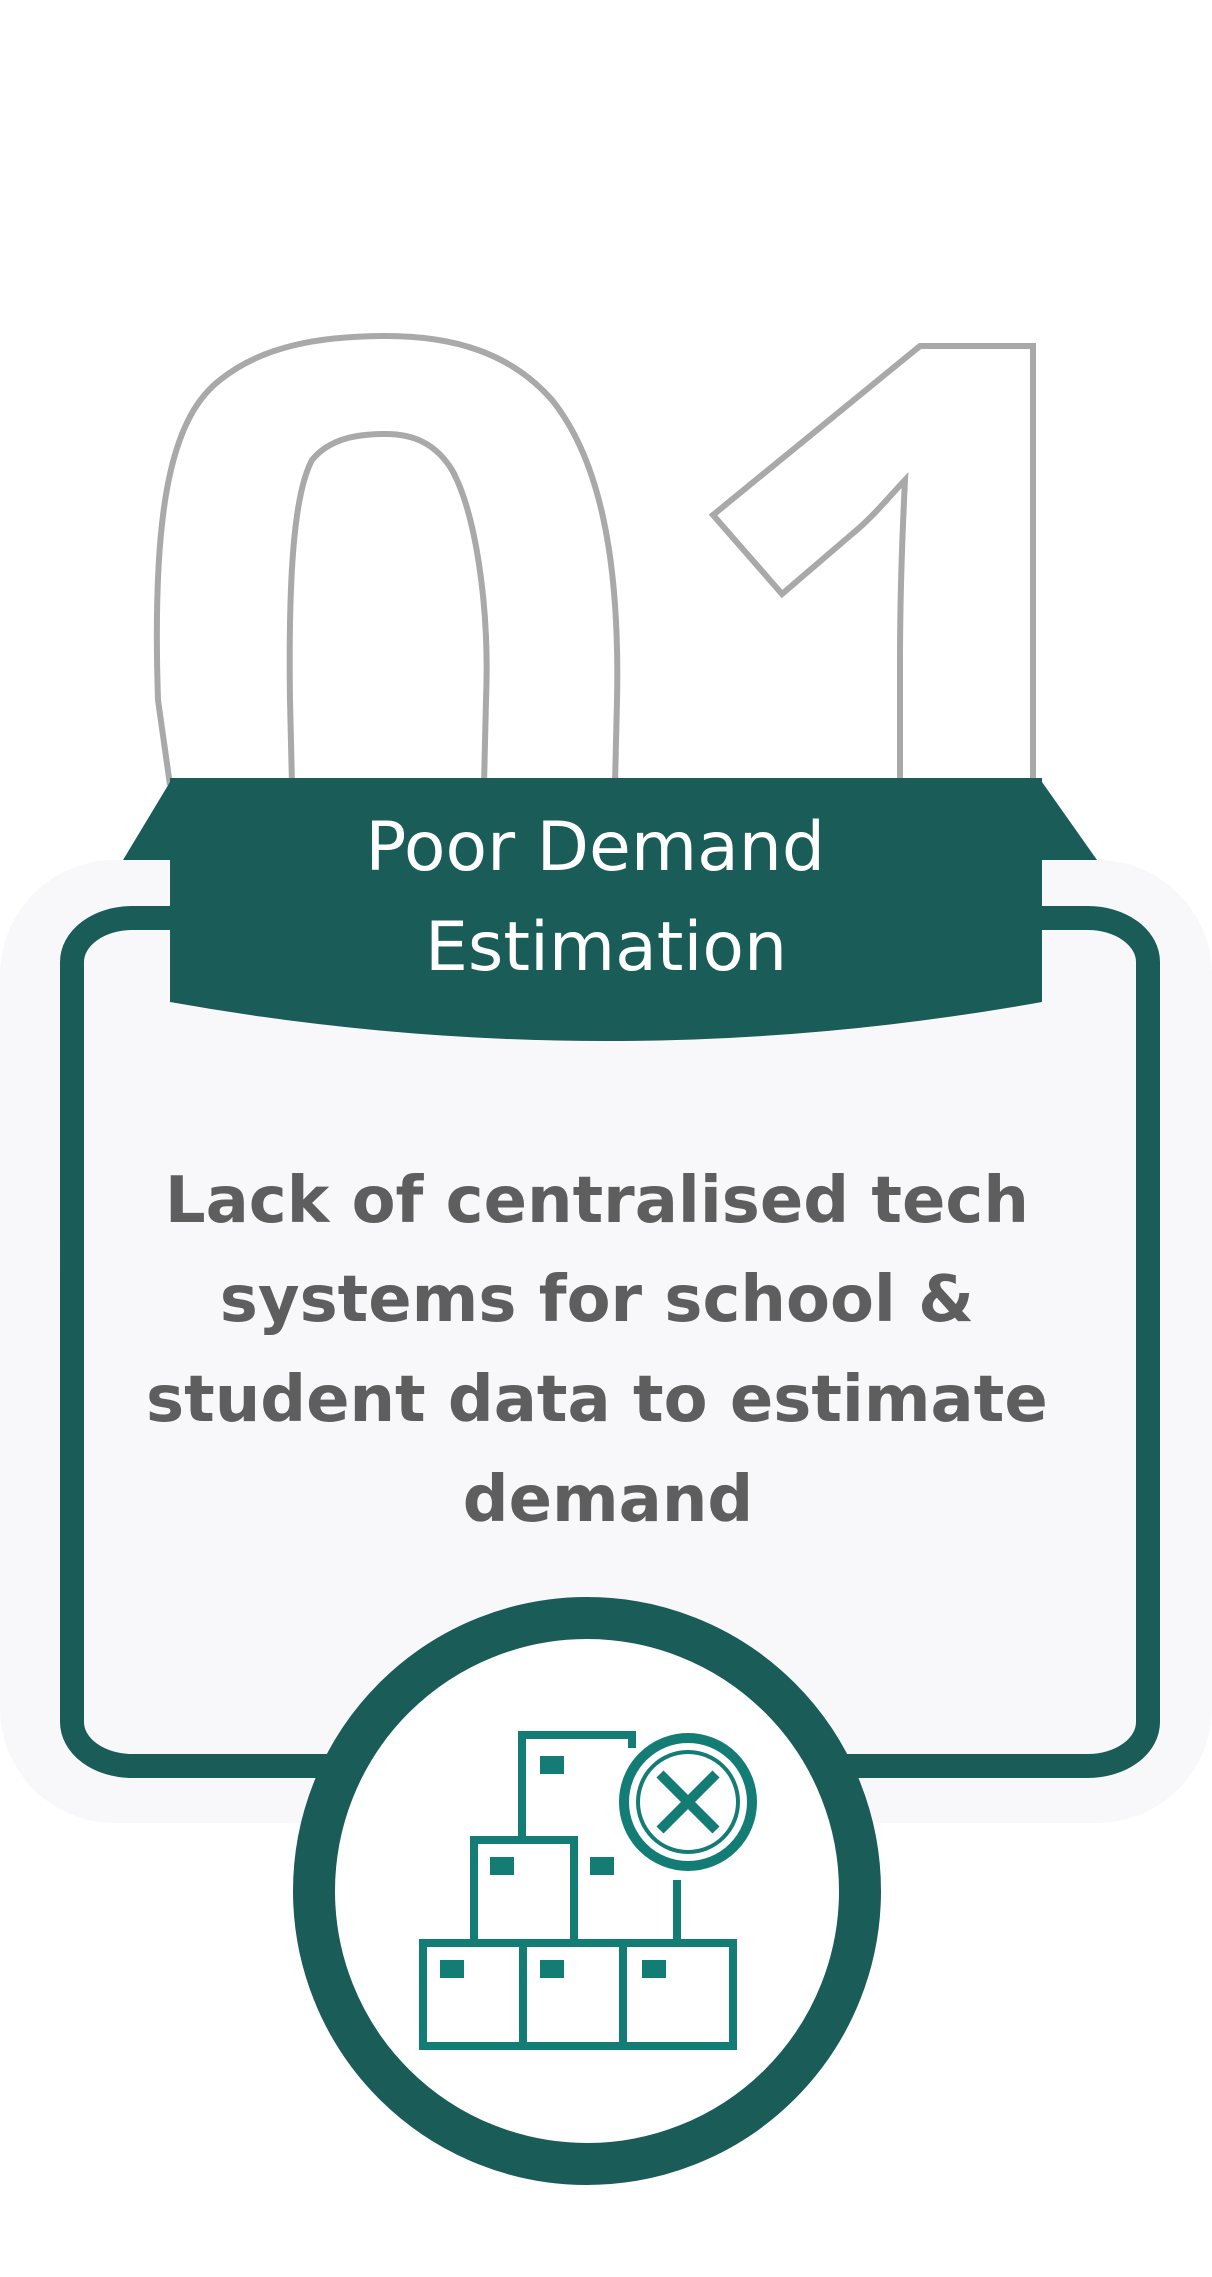  Describe the element at coordinates (595, 847) in the screenshot. I see `card-title-line-1: Poor Demand` at that location.